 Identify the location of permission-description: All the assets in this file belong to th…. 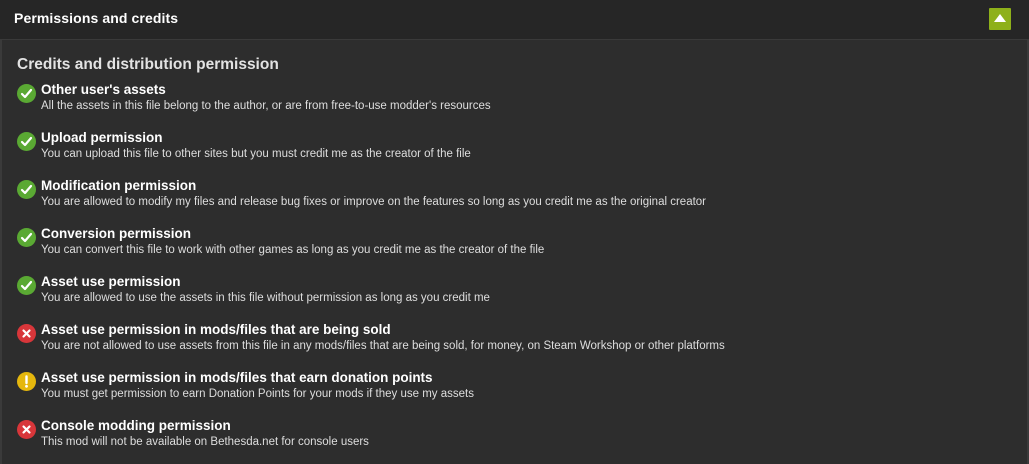
(266, 106).